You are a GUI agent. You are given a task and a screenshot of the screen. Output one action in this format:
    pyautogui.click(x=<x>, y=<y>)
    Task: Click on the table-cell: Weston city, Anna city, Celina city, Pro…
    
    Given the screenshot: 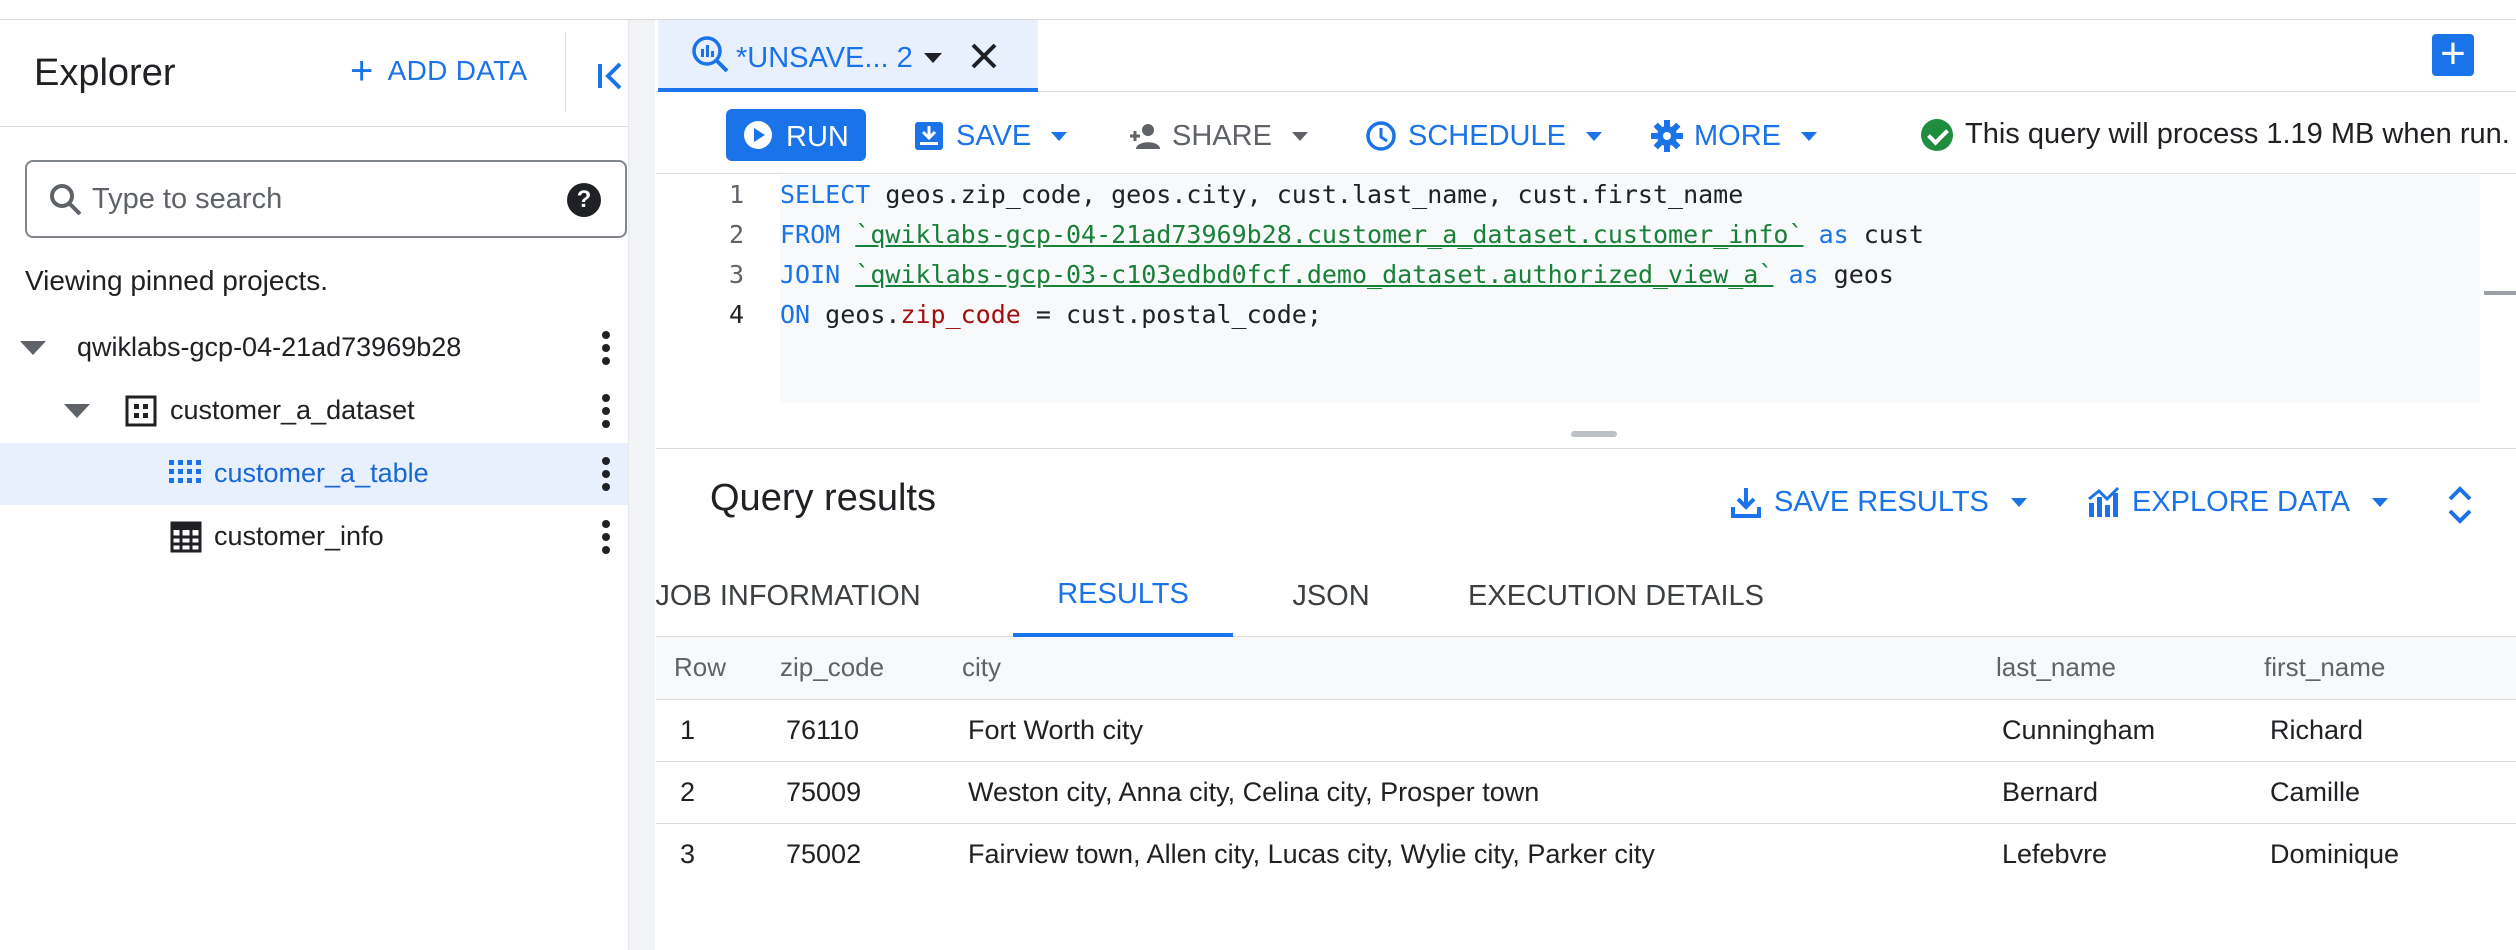 What is the action you would take?
    pyautogui.click(x=1461, y=792)
    